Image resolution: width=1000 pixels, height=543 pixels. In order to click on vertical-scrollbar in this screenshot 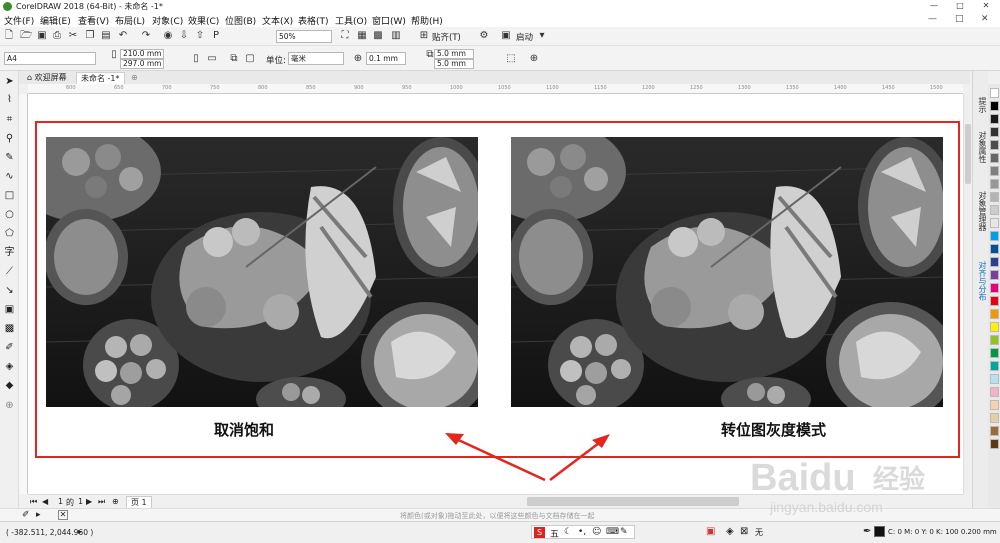, I will do `click(967, 294)`.